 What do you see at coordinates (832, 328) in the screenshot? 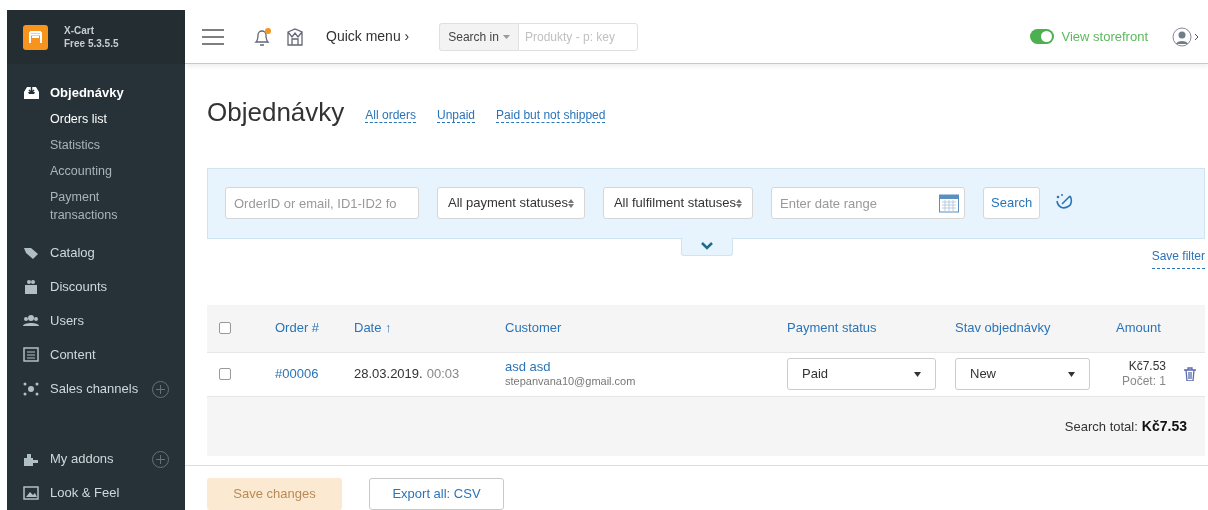
I see `column-header: Payment status` at bounding box center [832, 328].